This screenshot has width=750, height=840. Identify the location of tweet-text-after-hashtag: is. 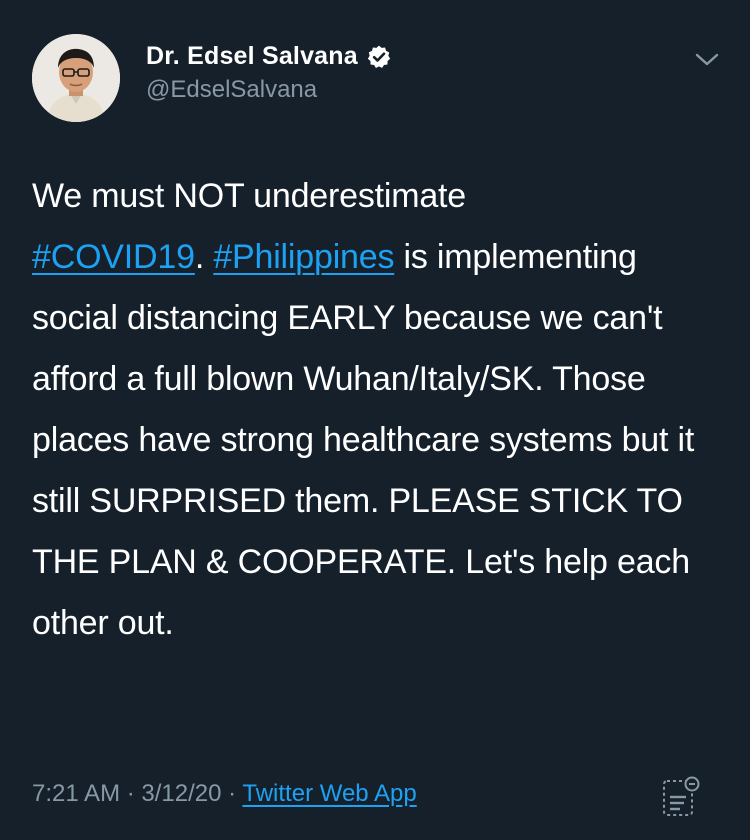
(411, 257).